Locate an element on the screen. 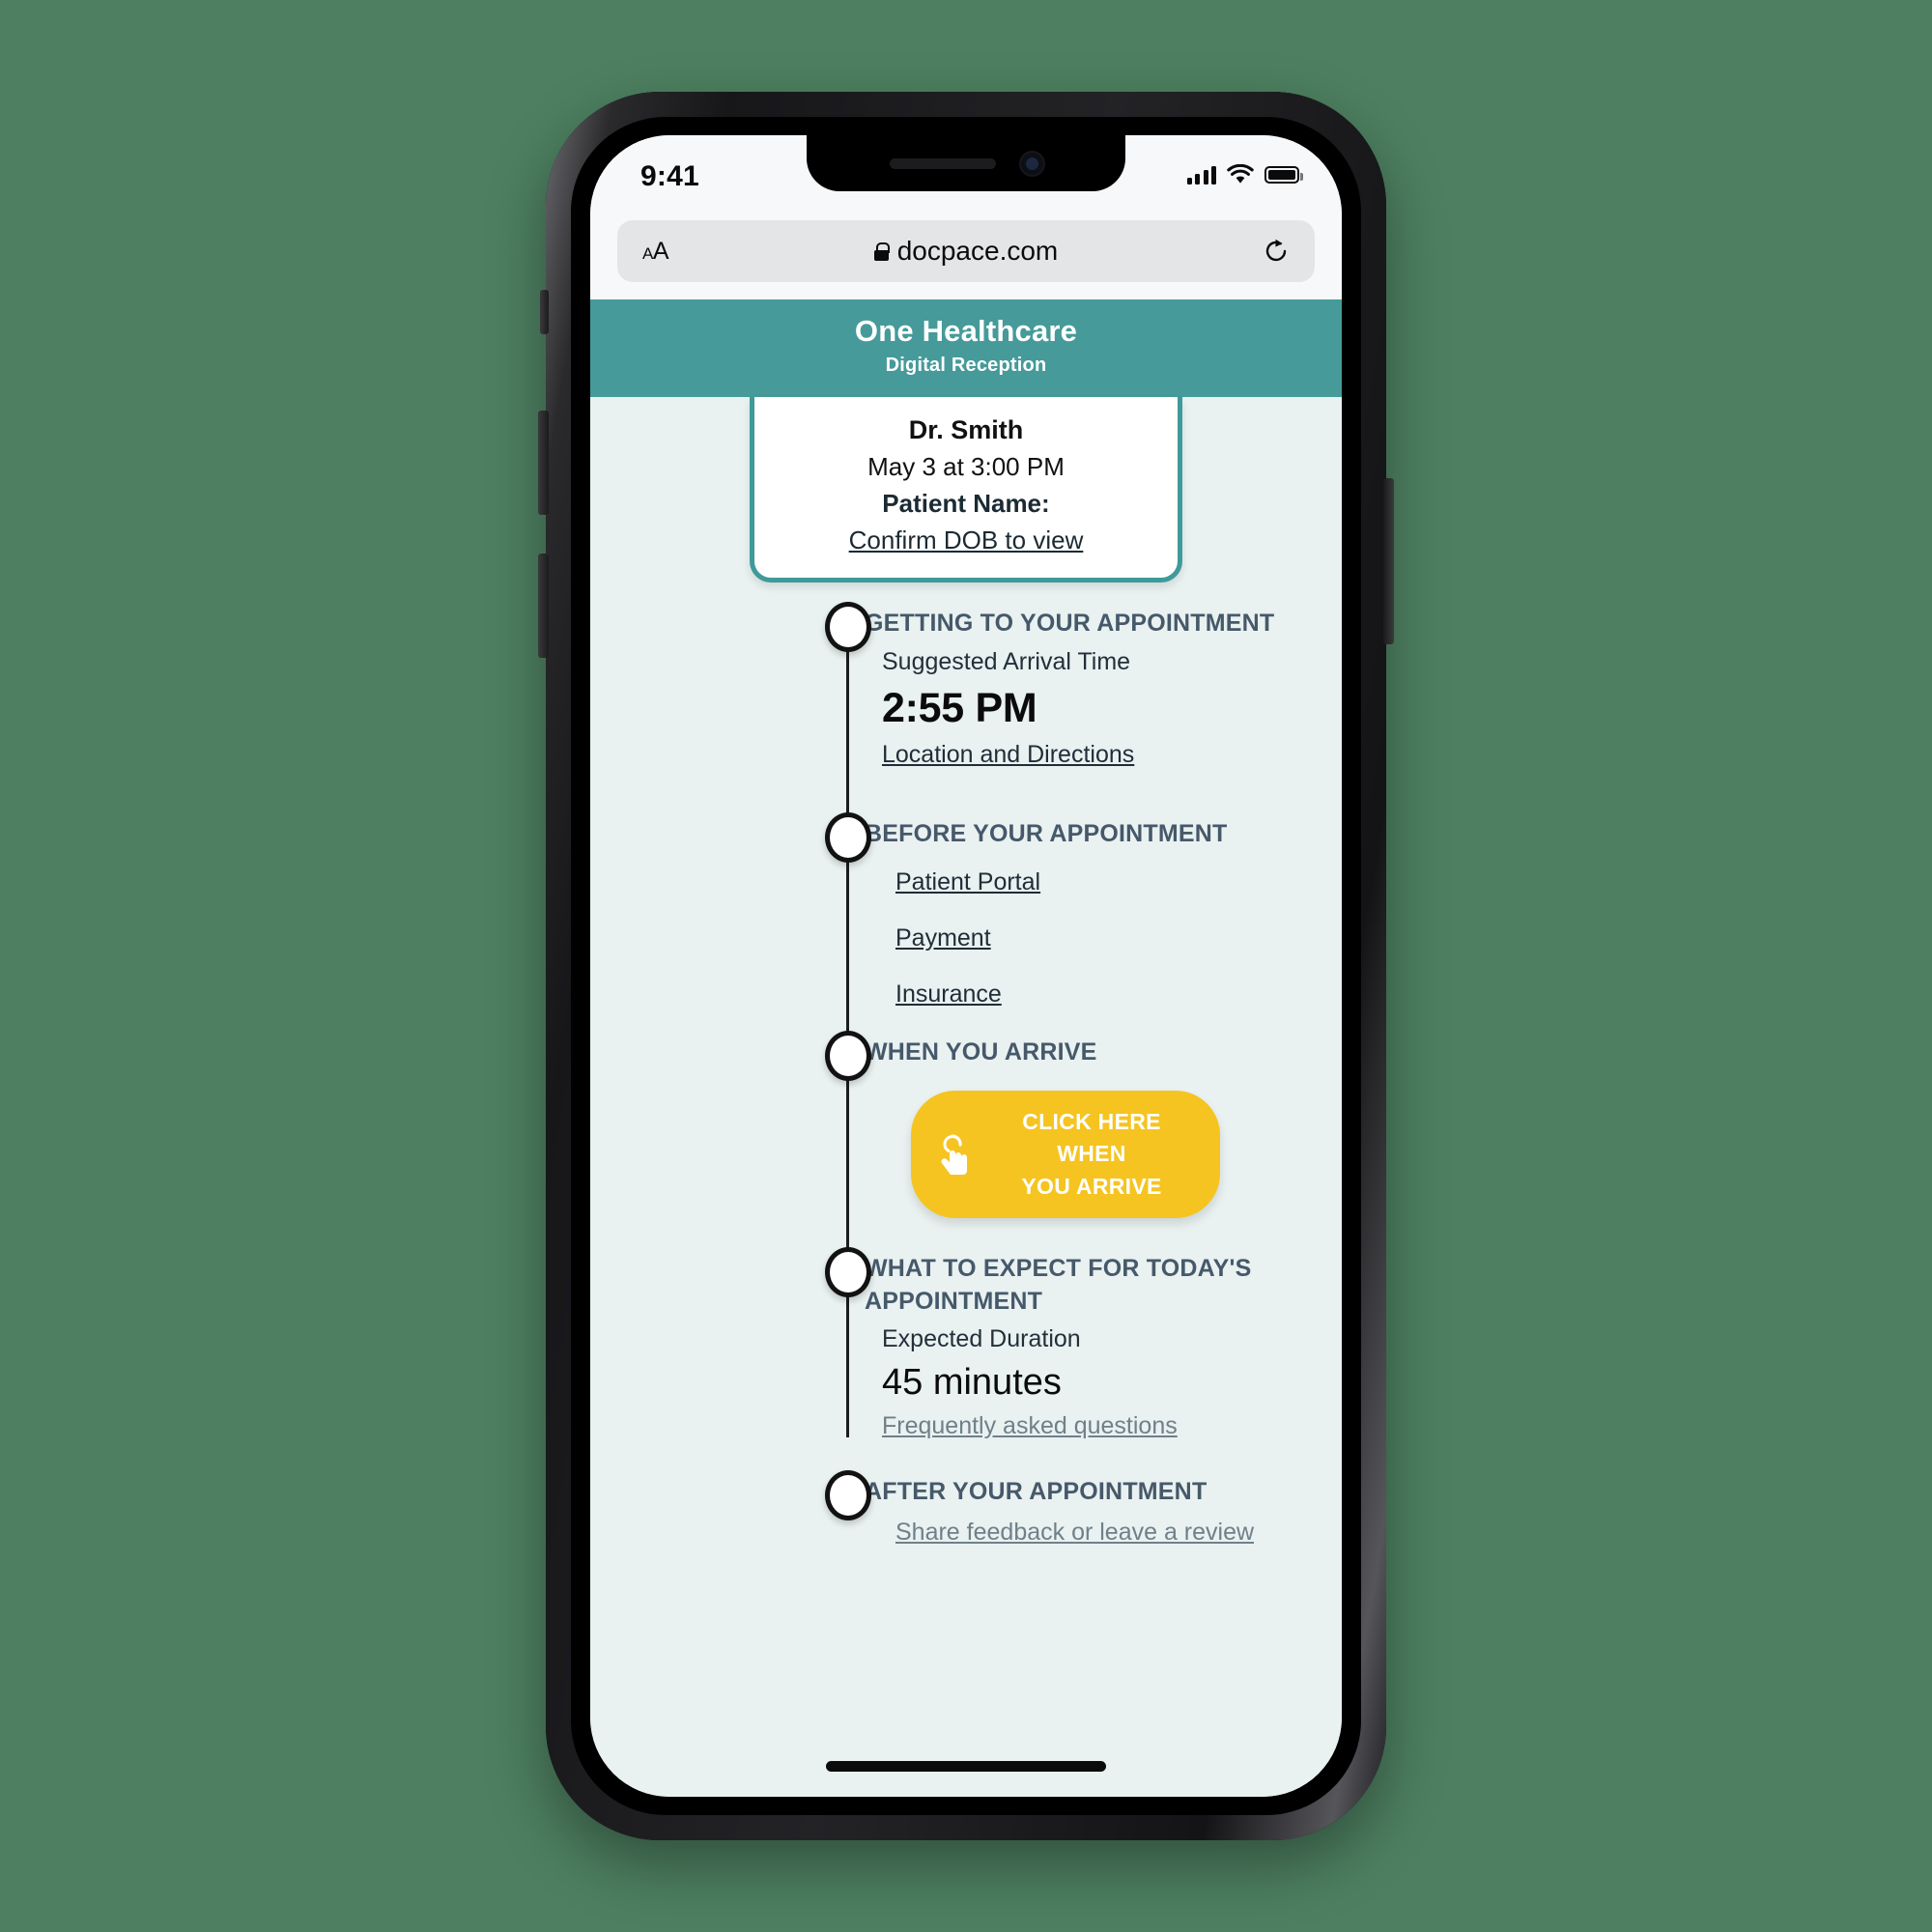  click-here-when-you-arrive-button: CLICK HERE WHEN YOU ARRIVE is located at coordinates (1065, 1154).